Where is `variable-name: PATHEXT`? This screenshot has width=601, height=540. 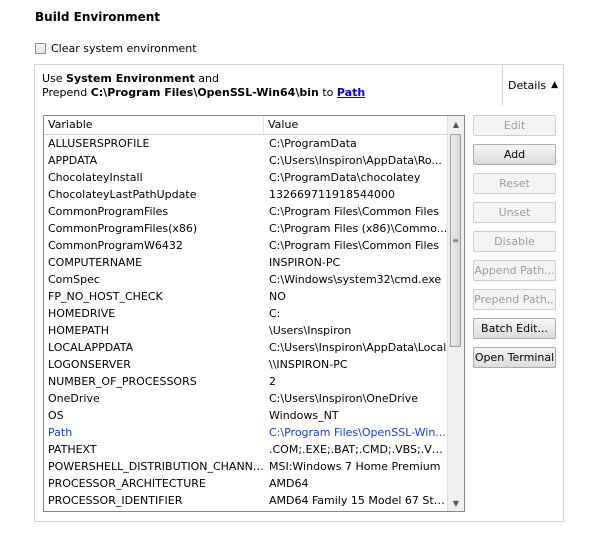
variable-name: PATHEXT is located at coordinates (72, 449).